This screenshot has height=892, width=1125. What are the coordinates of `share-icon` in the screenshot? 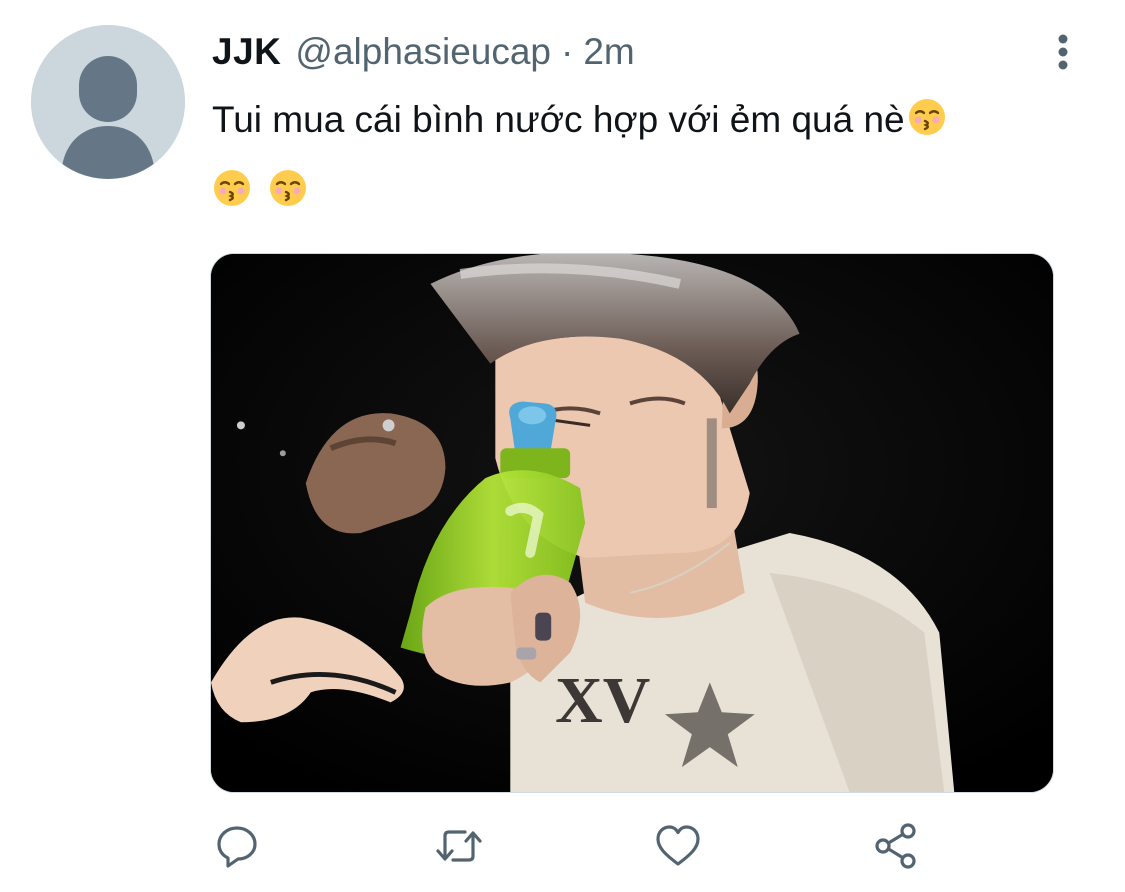 It's located at (895, 846).